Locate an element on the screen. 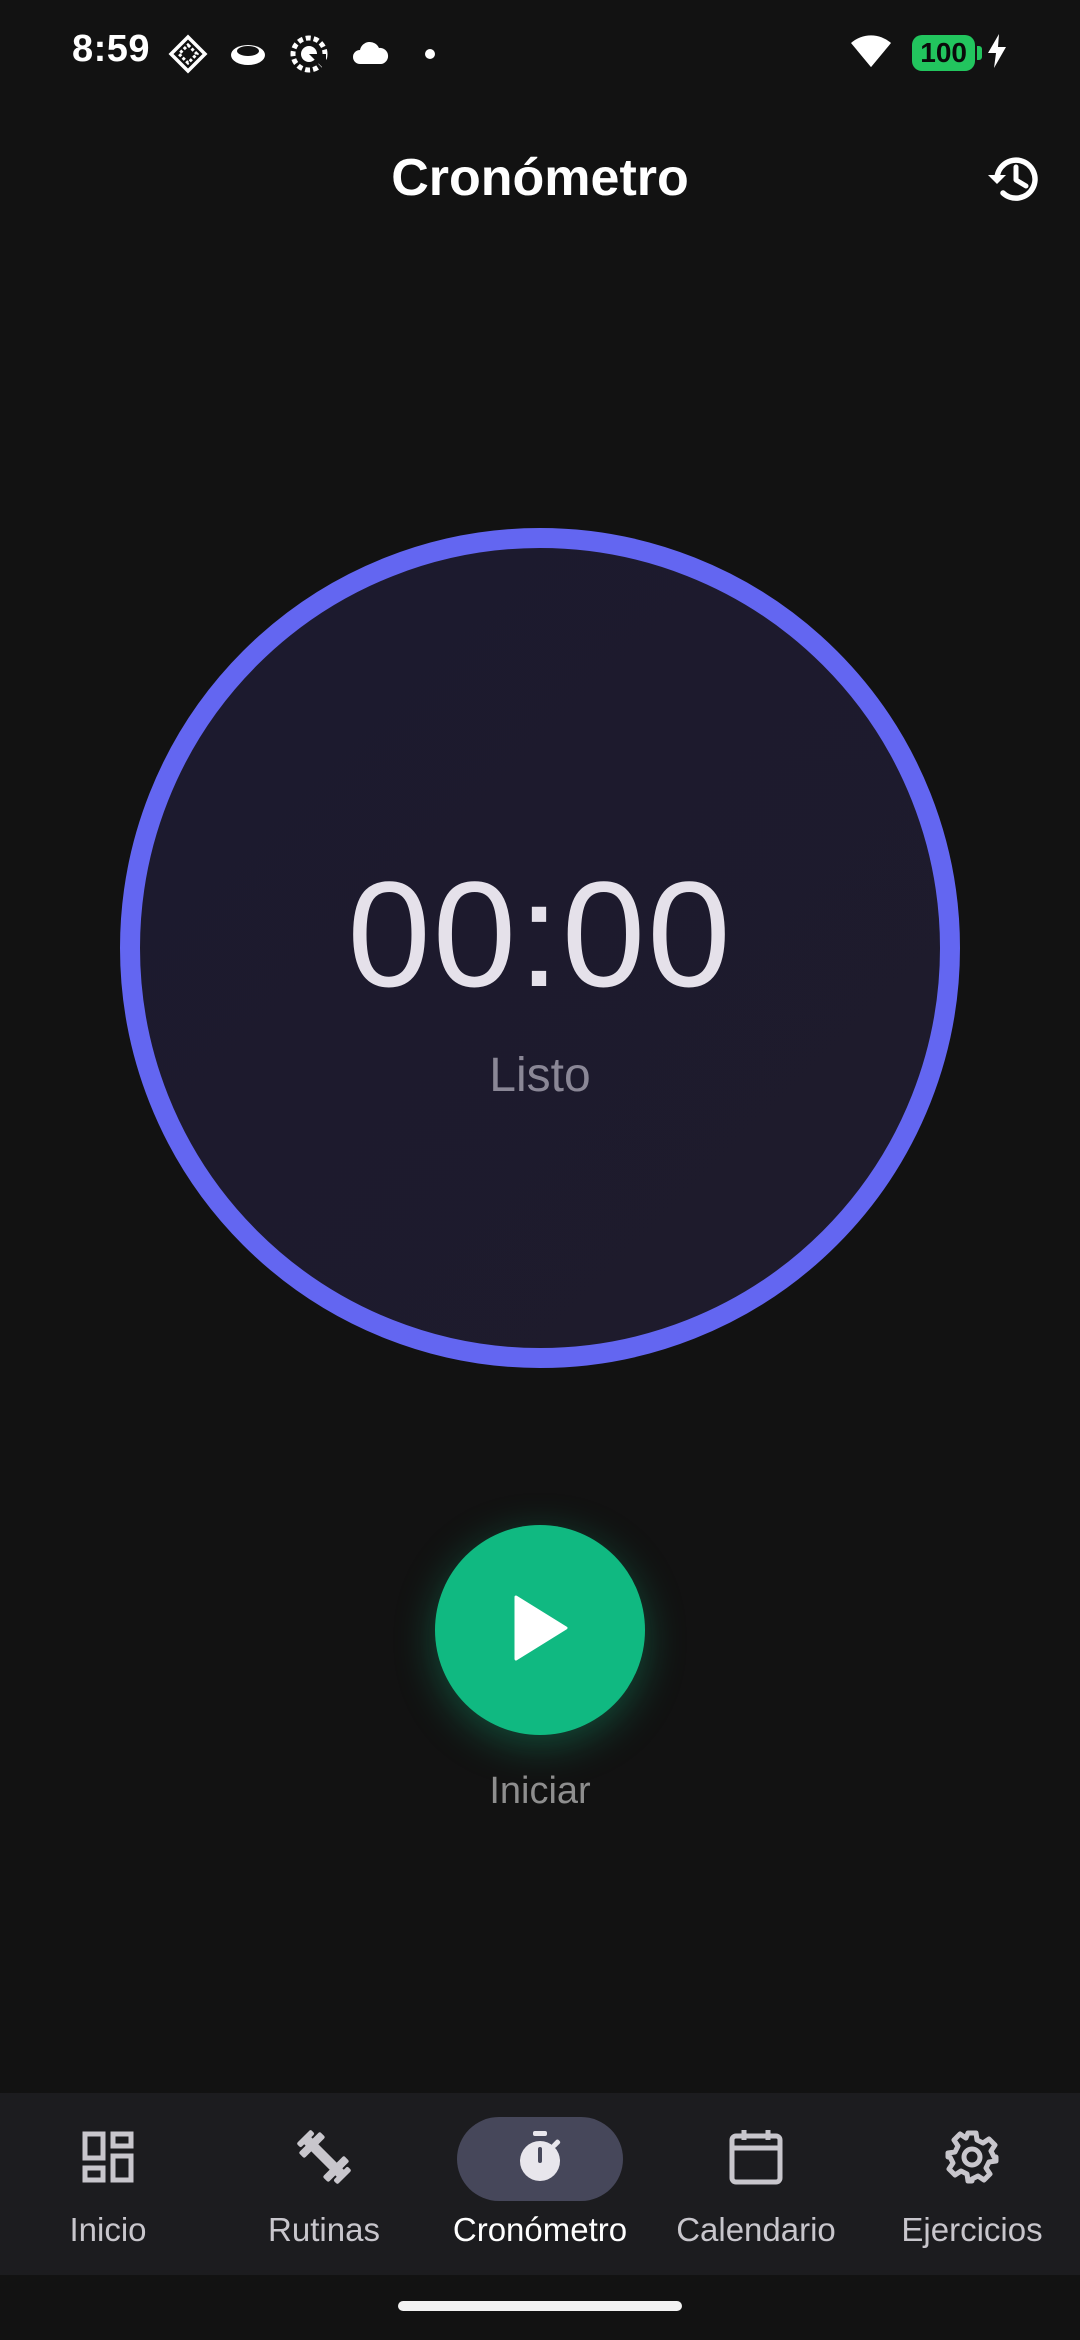 This screenshot has height=2340, width=1080. calendar-icon is located at coordinates (756, 2159).